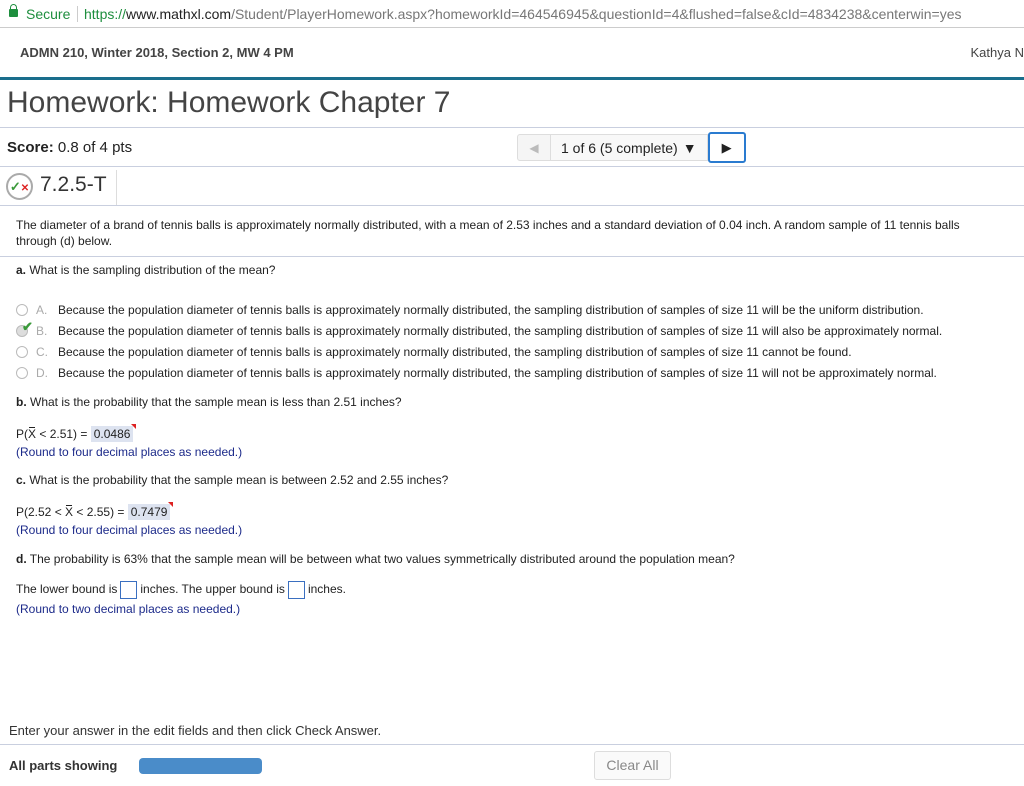 The image size is (1024, 786). I want to click on parts-showing-label: All parts showing, so click(63, 765).